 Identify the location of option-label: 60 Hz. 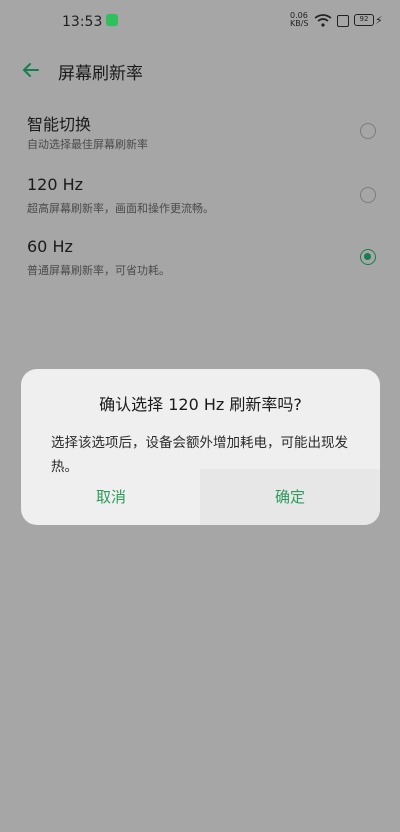
(50, 246).